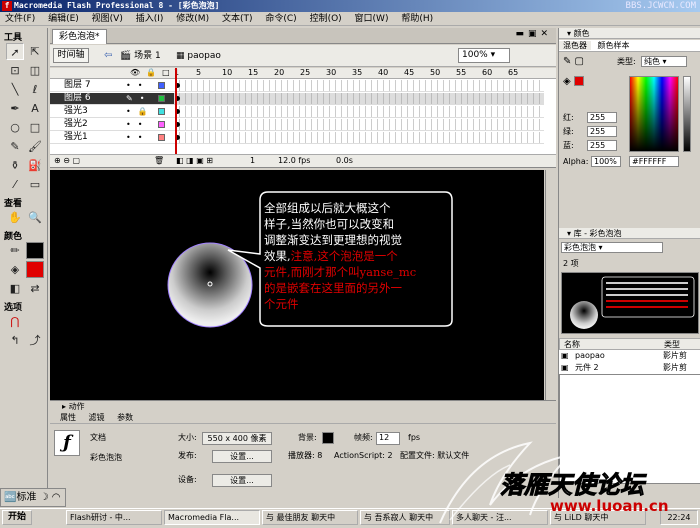 Image resolution: width=700 pixels, height=528 pixels. What do you see at coordinates (140, 111) in the screenshot?
I see `layer-dots: •🔒` at bounding box center [140, 111].